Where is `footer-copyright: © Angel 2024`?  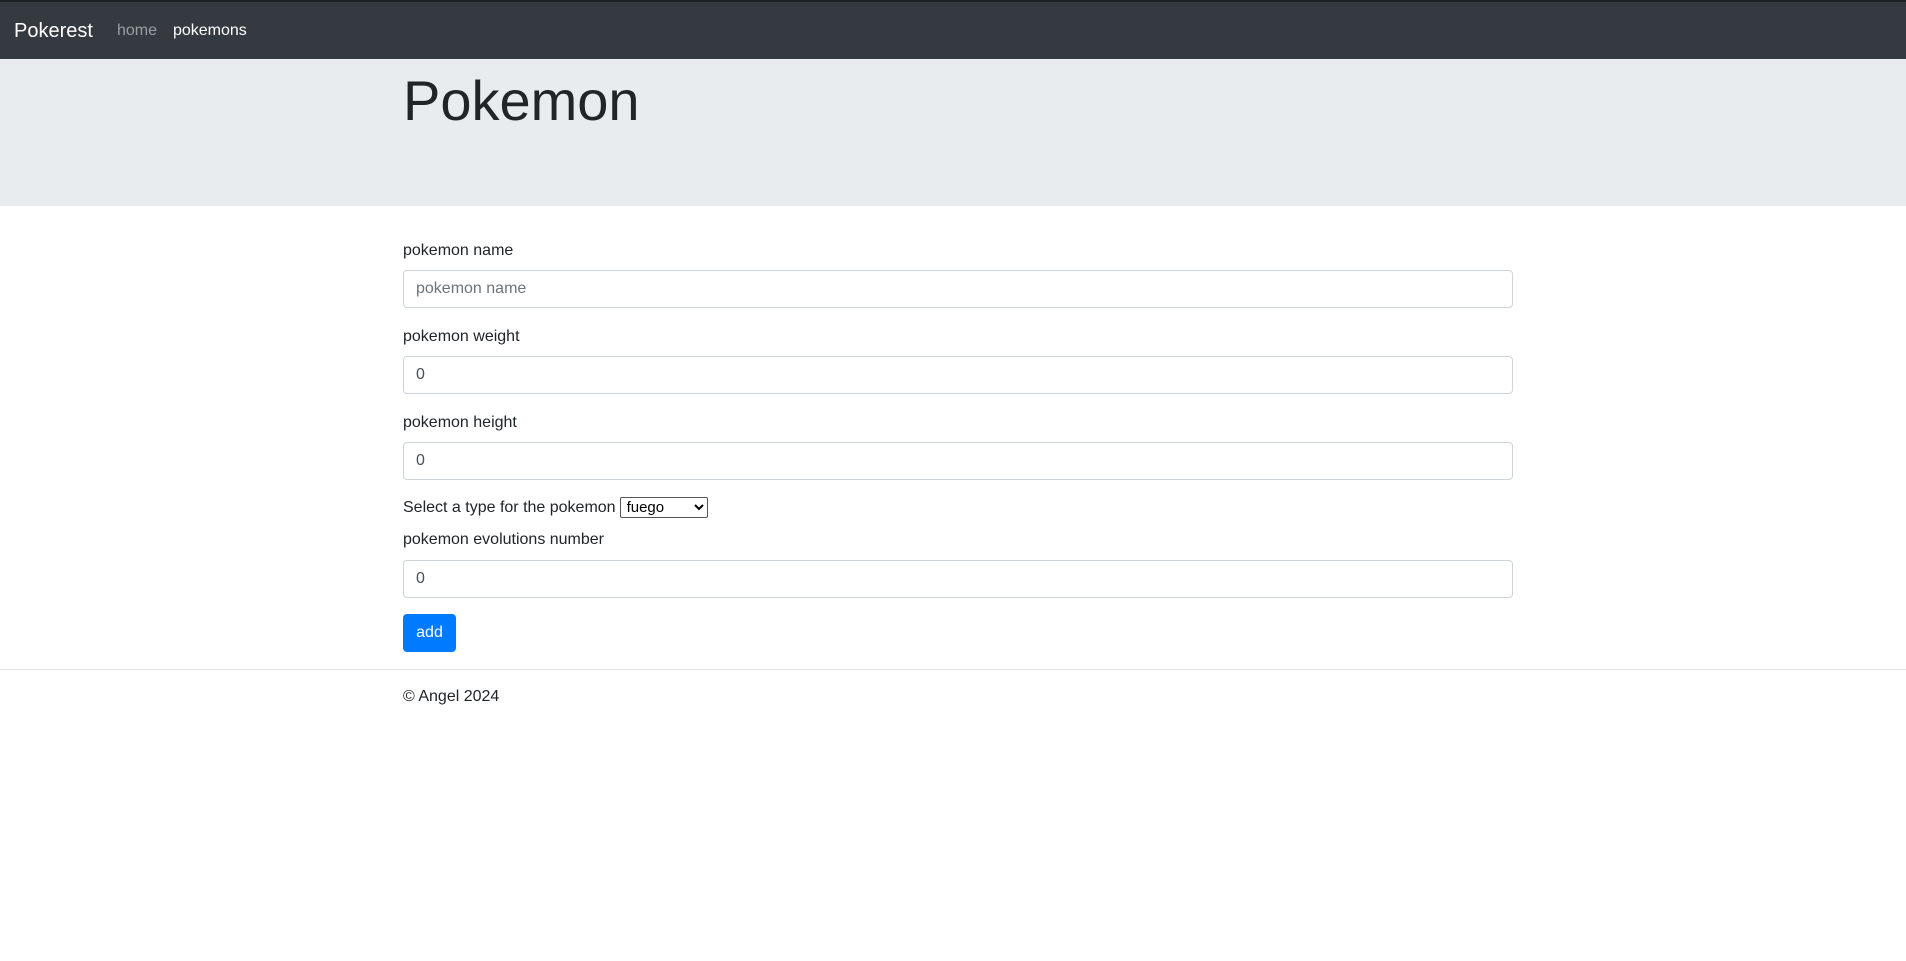
footer-copyright: © Angel 2024 is located at coordinates (451, 696).